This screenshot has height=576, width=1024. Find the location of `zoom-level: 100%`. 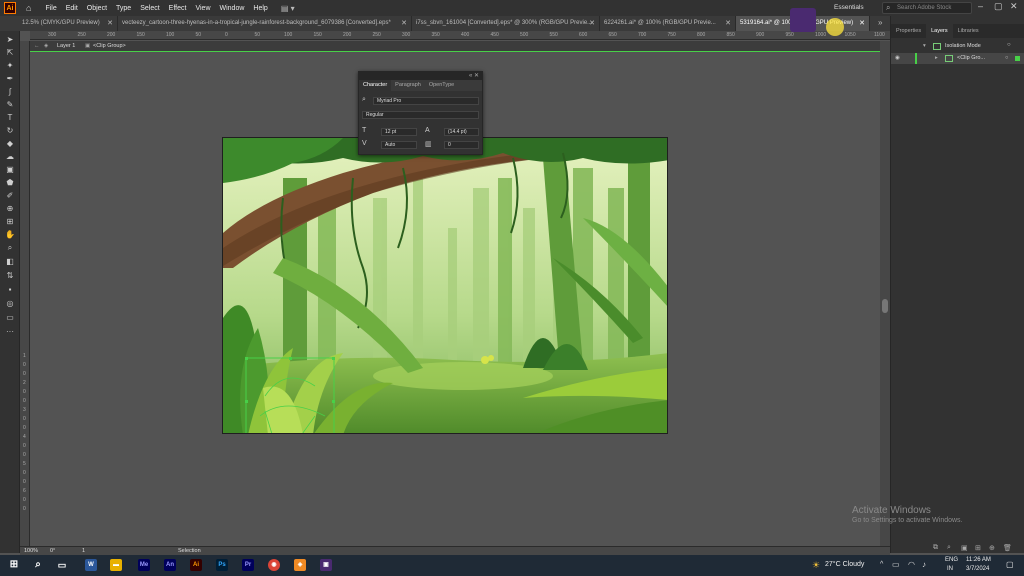

zoom-level: 100% is located at coordinates (31, 551).